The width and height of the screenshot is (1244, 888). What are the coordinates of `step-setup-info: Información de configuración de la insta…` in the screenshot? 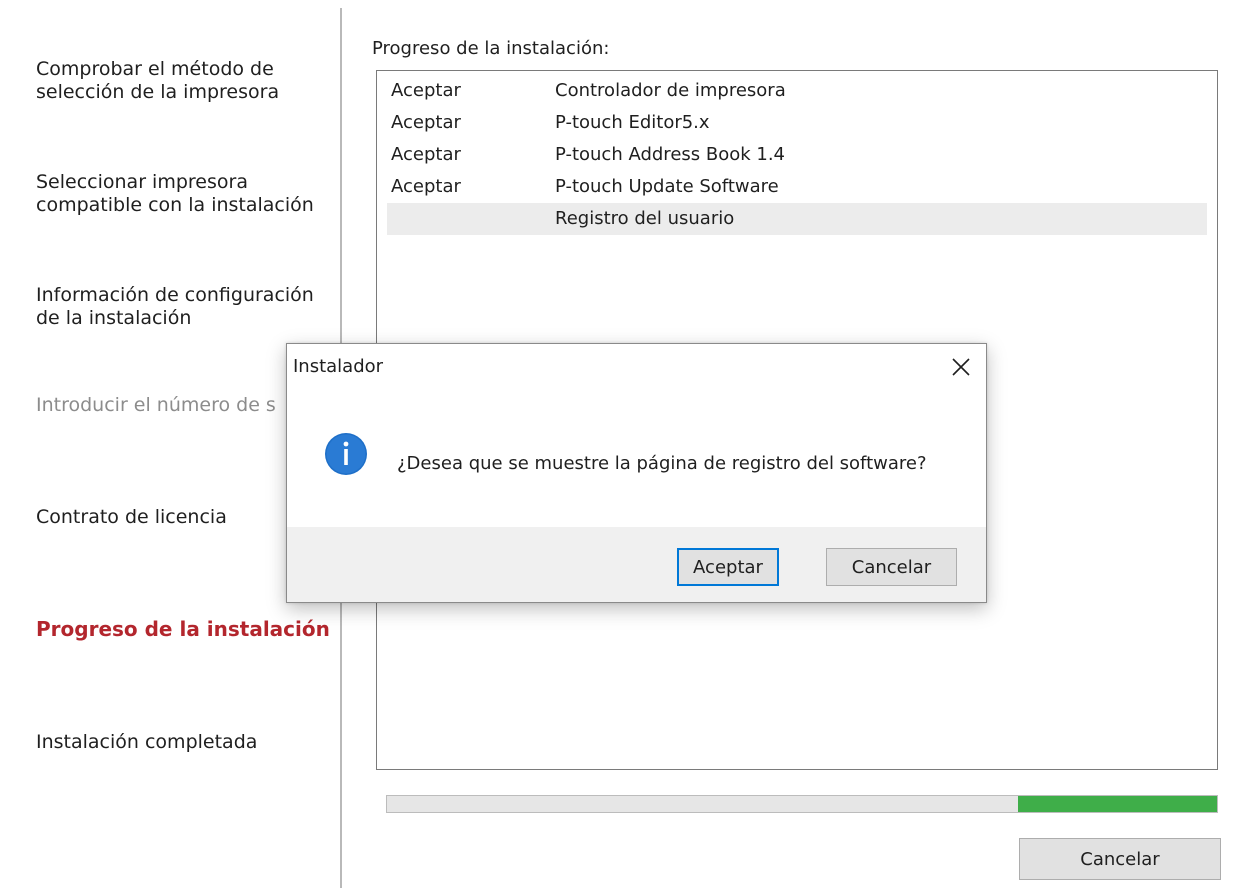 It's located at (186, 307).